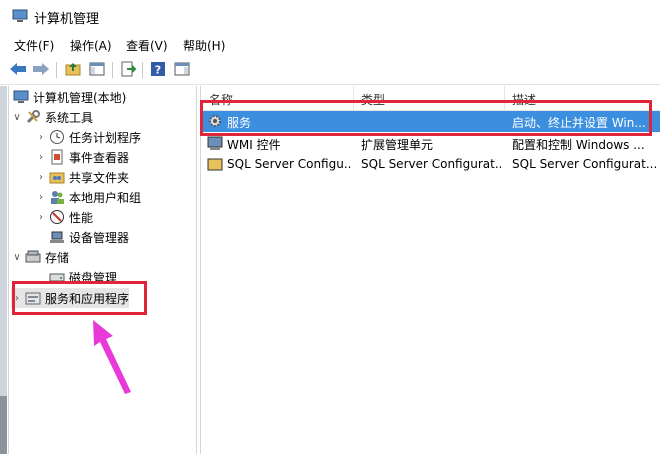 Image resolution: width=660 pixels, height=454 pixels. Describe the element at coordinates (57, 178) in the screenshot. I see `shared-folder-icon` at that location.